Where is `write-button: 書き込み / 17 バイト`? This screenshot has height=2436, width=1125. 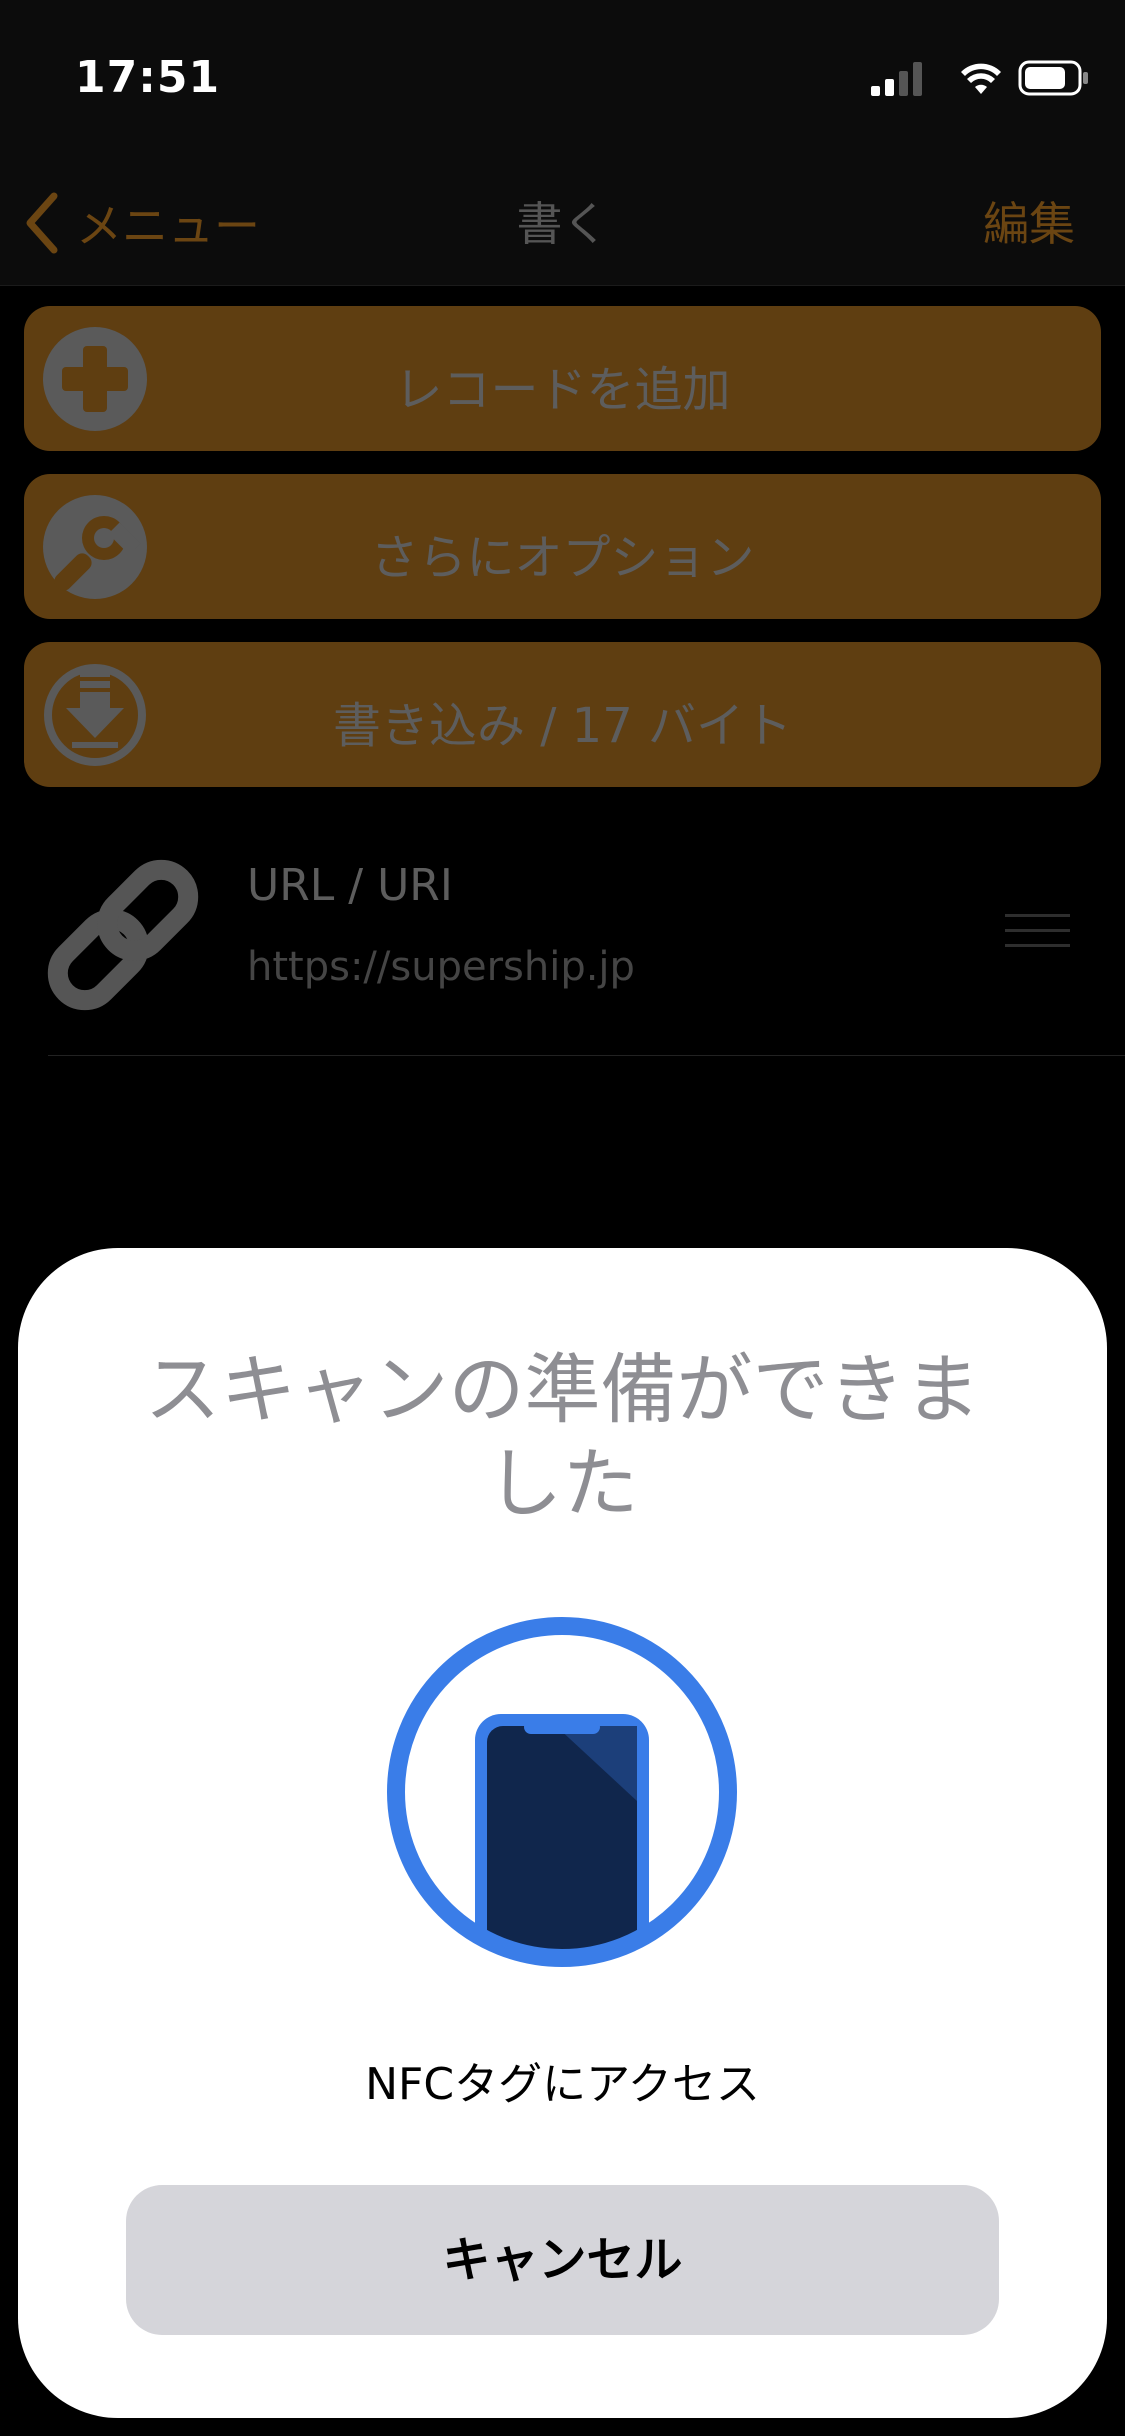 write-button: 書き込み / 17 バイト is located at coordinates (562, 714).